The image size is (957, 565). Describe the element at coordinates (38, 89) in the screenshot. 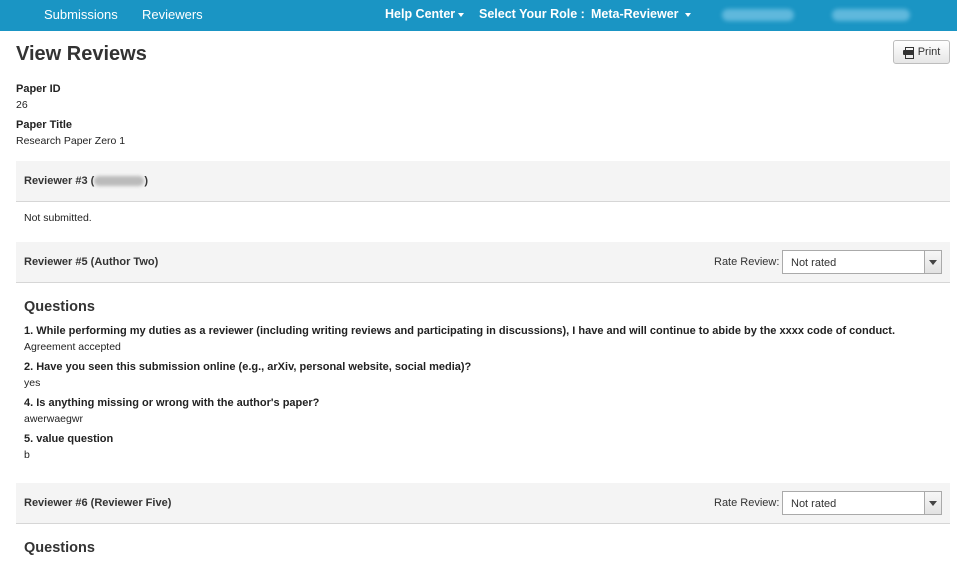

I see `paper-id-label: Paper ID` at that location.